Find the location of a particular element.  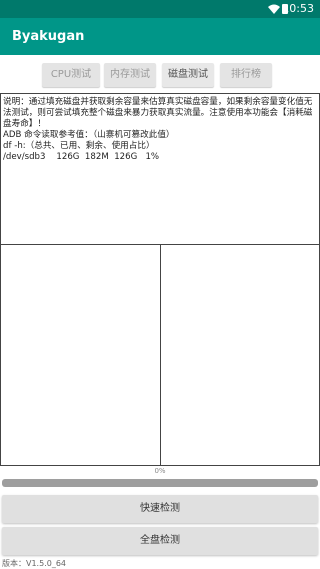

full-detect-button: 全盘检测 is located at coordinates (160, 541).